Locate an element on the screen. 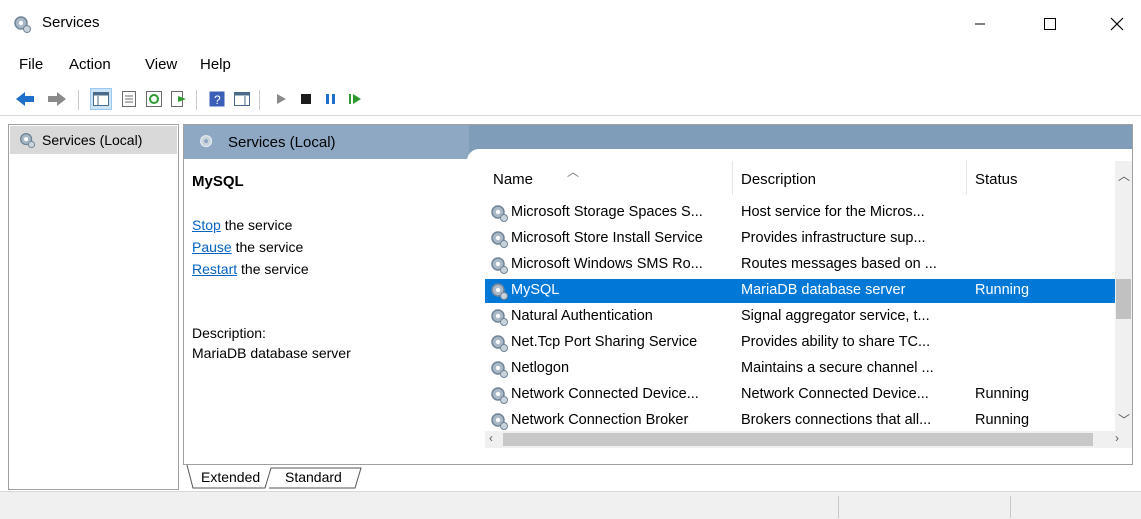  action-pane-icon is located at coordinates (242, 99).